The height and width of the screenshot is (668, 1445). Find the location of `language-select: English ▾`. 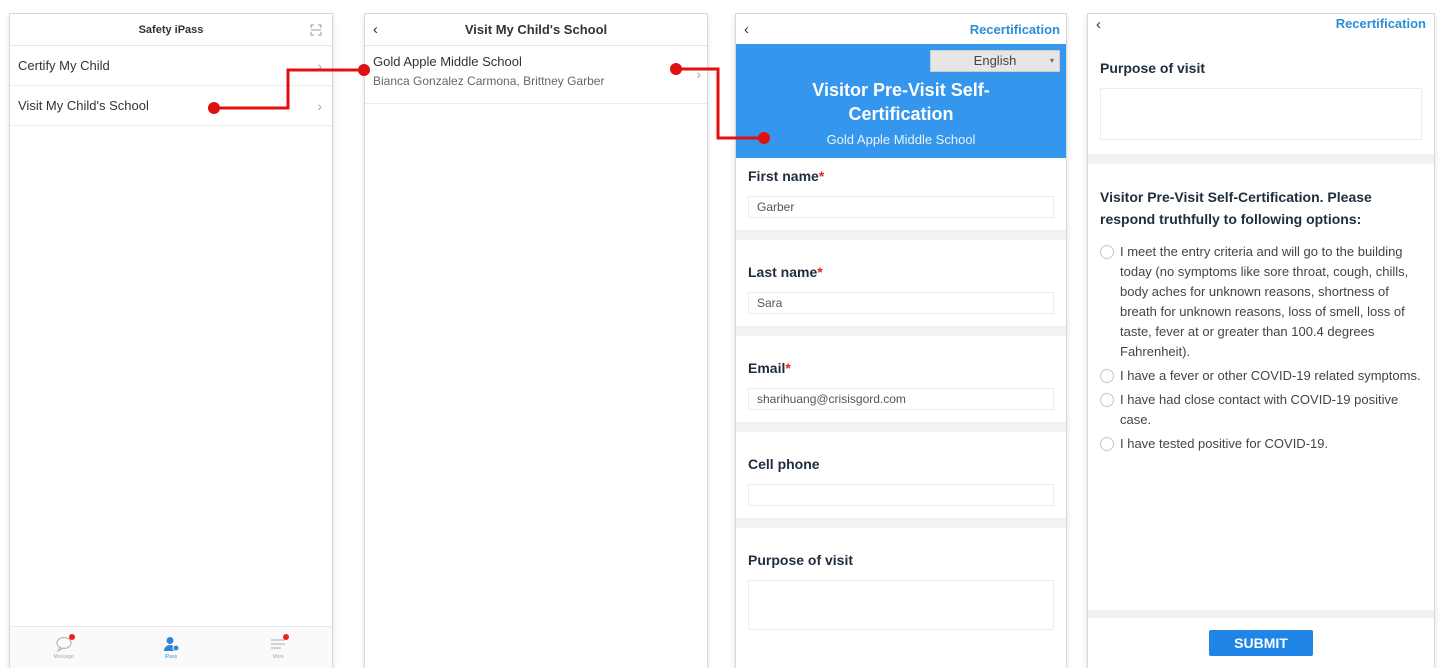

language-select: English ▾ is located at coordinates (995, 61).